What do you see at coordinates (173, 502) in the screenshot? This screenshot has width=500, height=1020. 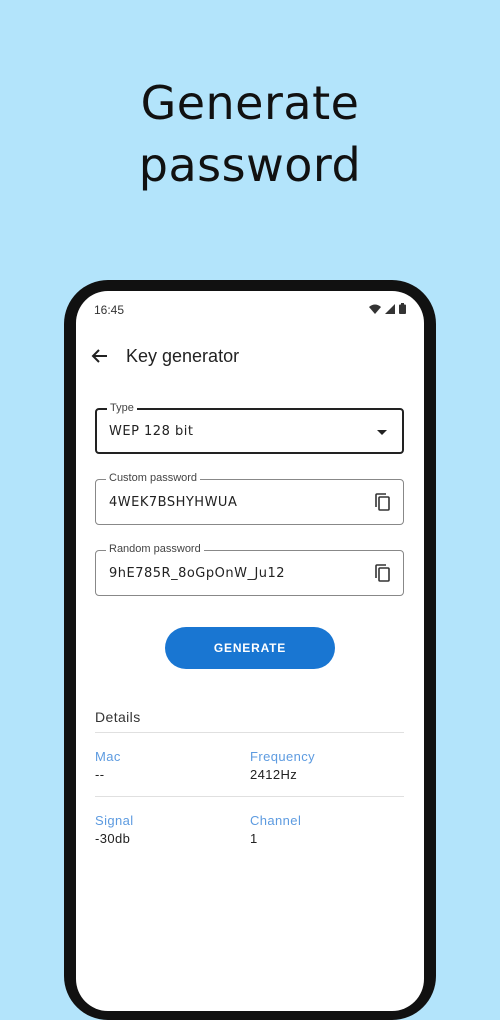 I see `custom-password-value: 4WEK7BSHYHWUA` at bounding box center [173, 502].